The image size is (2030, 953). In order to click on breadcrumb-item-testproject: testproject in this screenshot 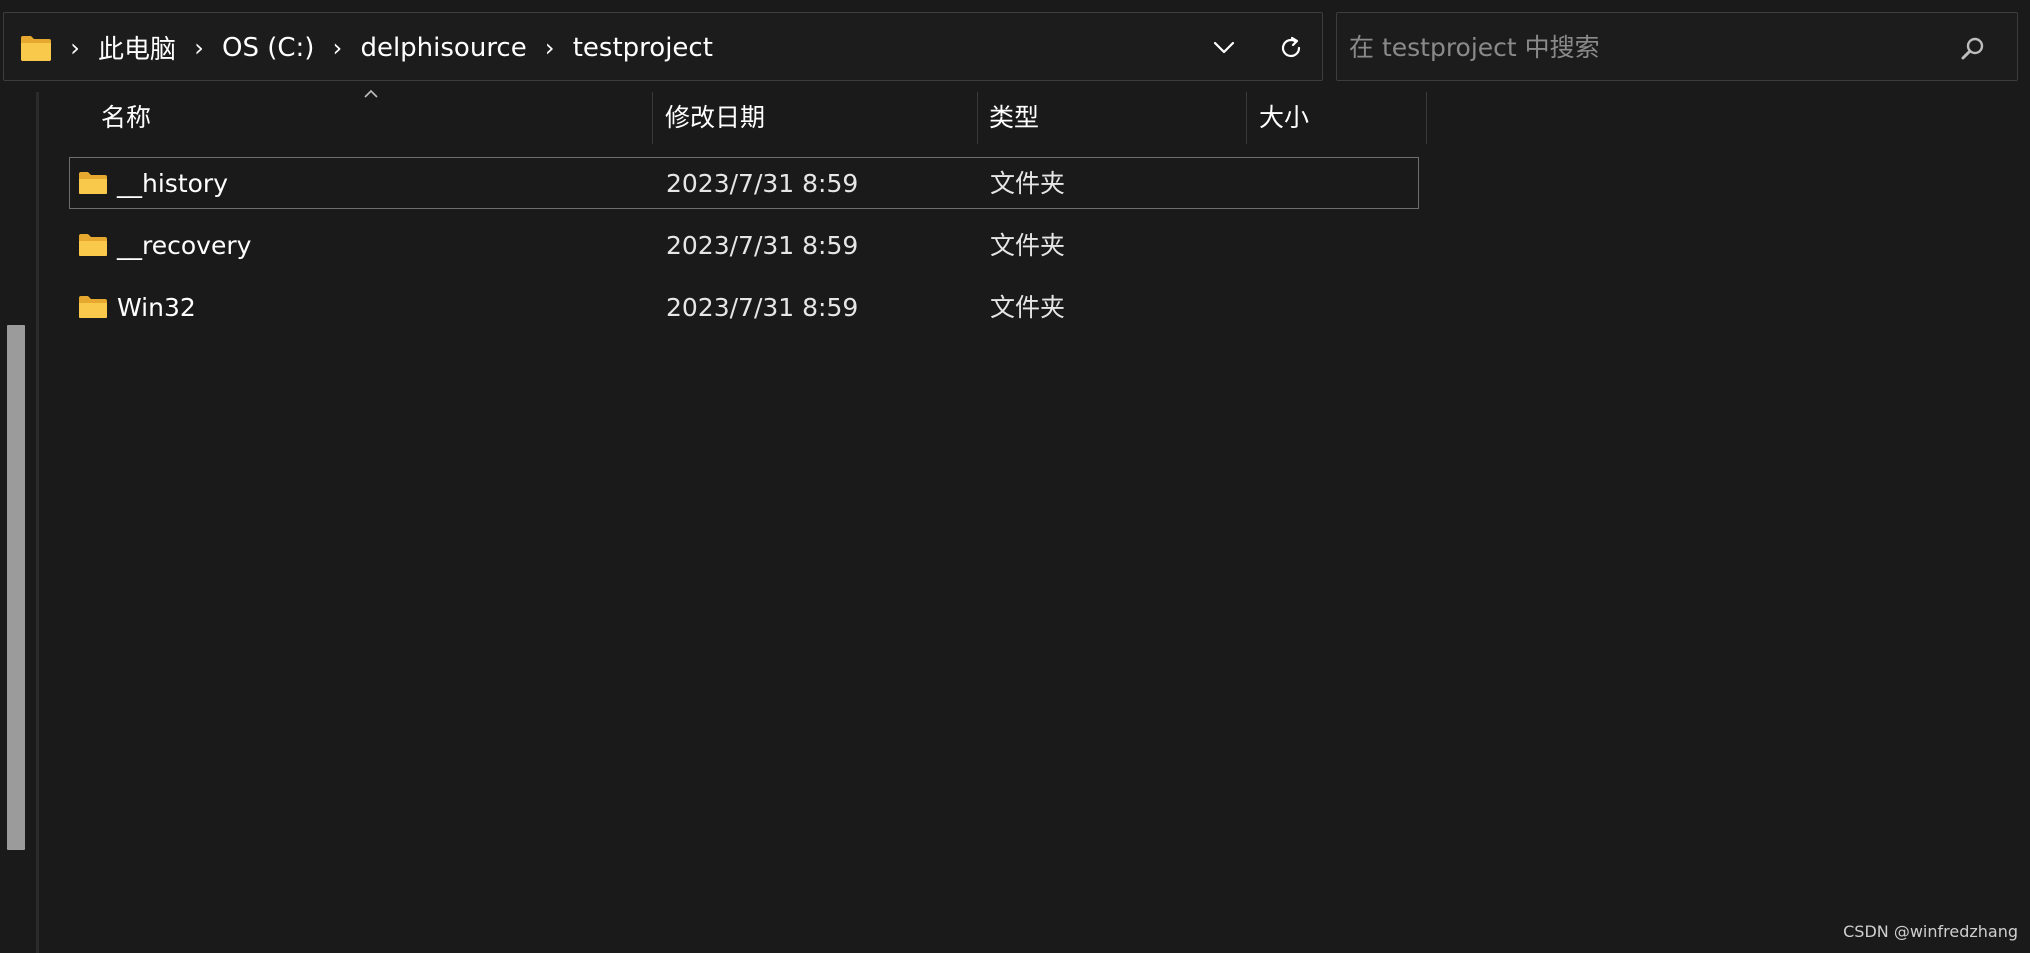, I will do `click(643, 48)`.